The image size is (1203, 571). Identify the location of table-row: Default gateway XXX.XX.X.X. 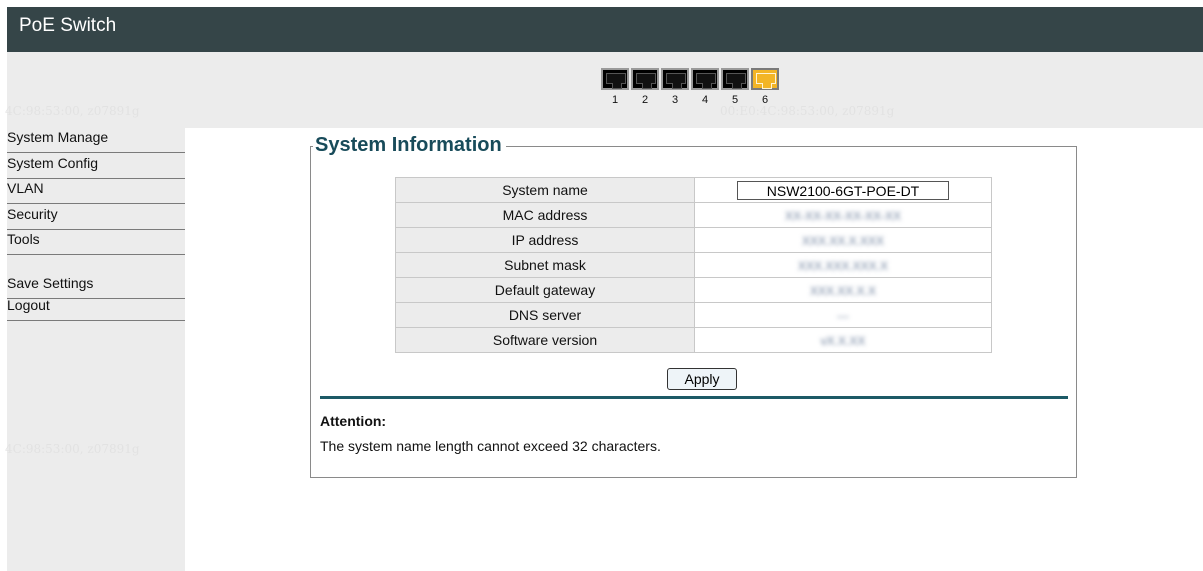
(693, 290).